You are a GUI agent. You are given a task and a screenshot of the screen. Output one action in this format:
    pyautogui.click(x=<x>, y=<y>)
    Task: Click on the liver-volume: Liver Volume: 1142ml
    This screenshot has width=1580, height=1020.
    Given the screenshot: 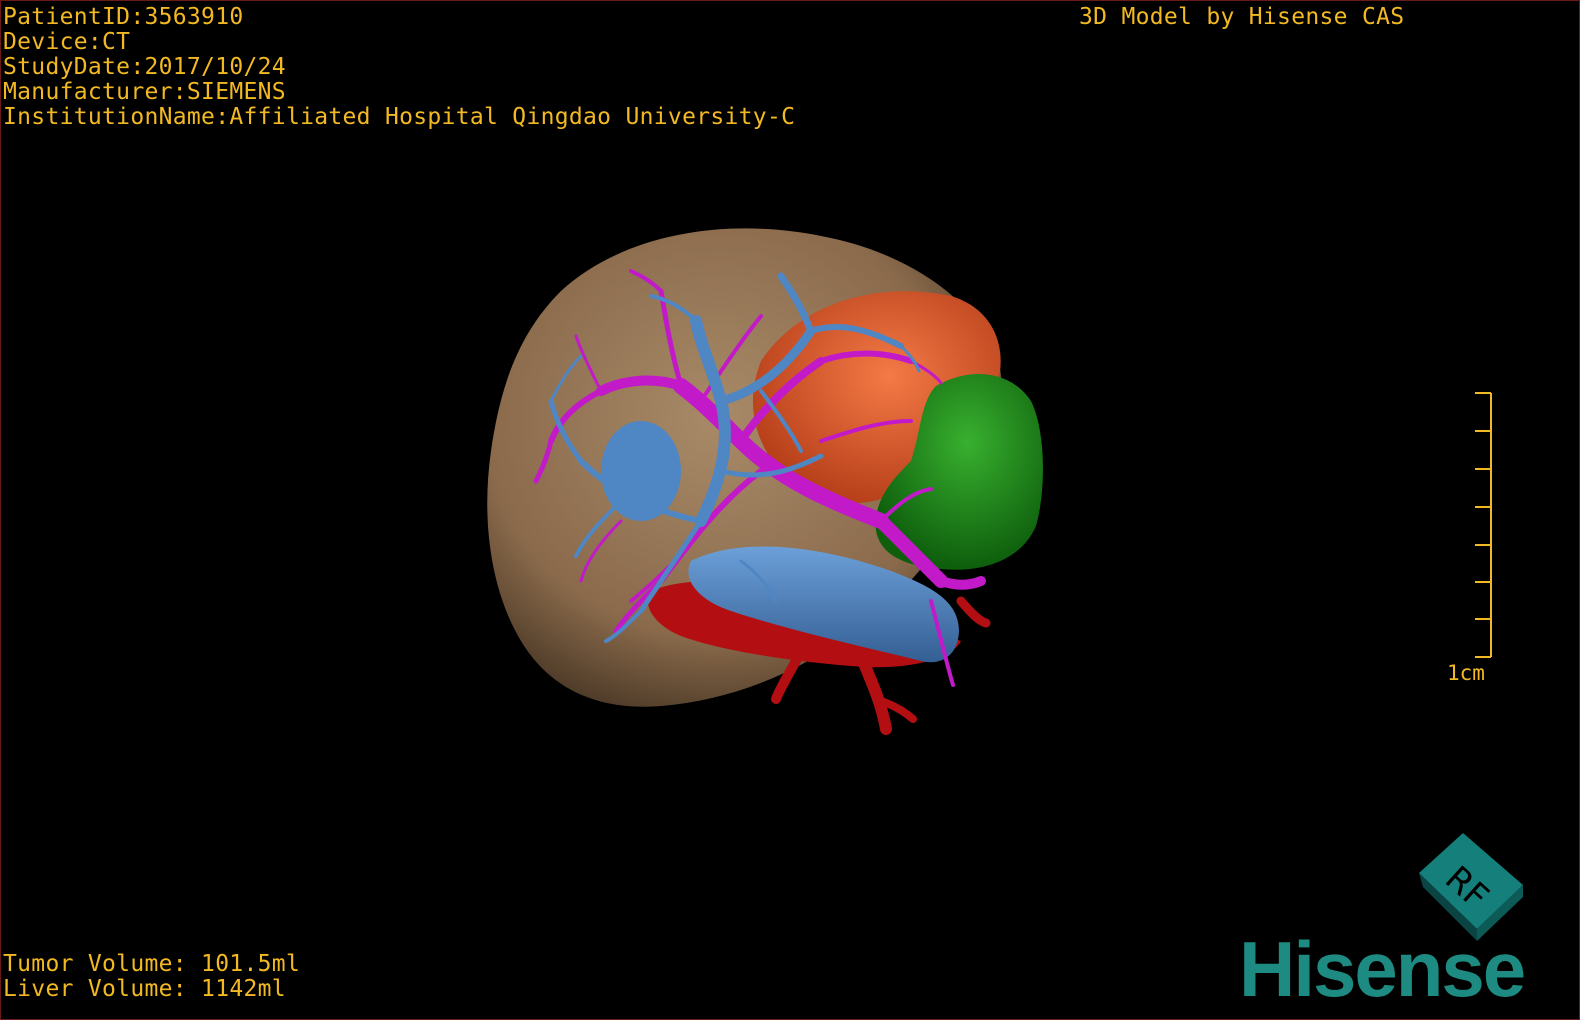 What is the action you would take?
    pyautogui.click(x=144, y=989)
    